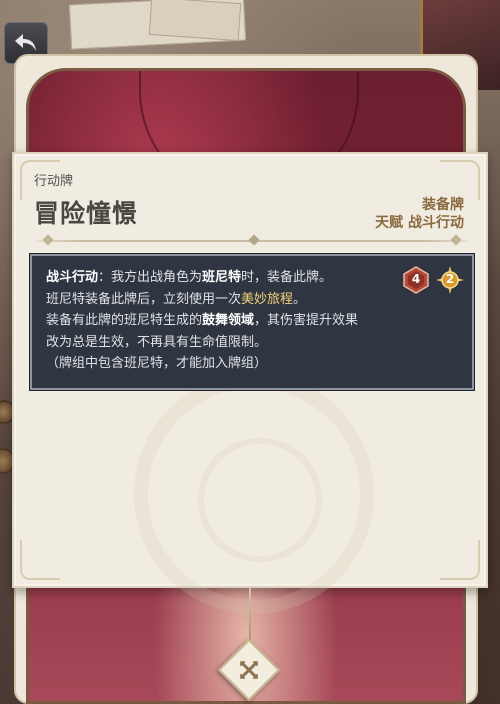 The width and height of the screenshot is (500, 704). What do you see at coordinates (267, 299) in the screenshot?
I see `skill-link: 美妙旅程` at bounding box center [267, 299].